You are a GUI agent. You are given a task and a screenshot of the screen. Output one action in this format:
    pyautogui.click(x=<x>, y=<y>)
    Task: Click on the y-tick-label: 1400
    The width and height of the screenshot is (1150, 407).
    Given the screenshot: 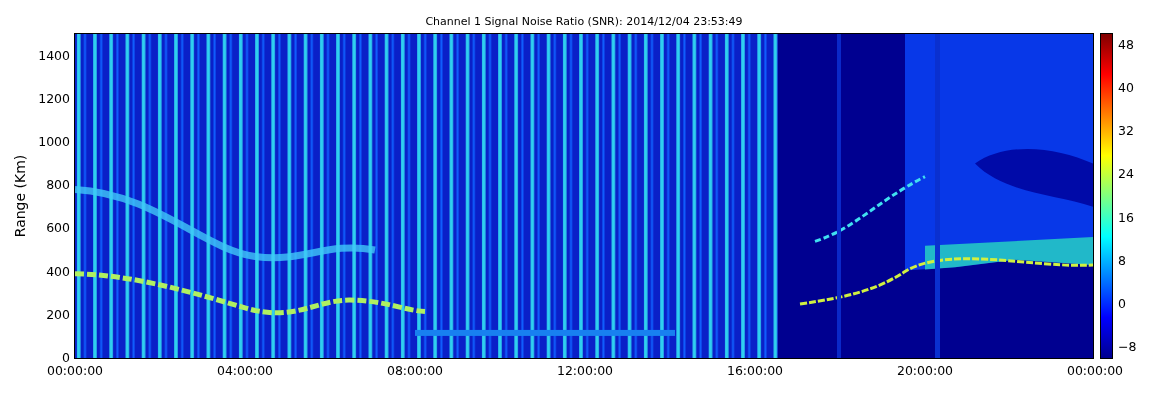 What is the action you would take?
    pyautogui.click(x=54, y=55)
    